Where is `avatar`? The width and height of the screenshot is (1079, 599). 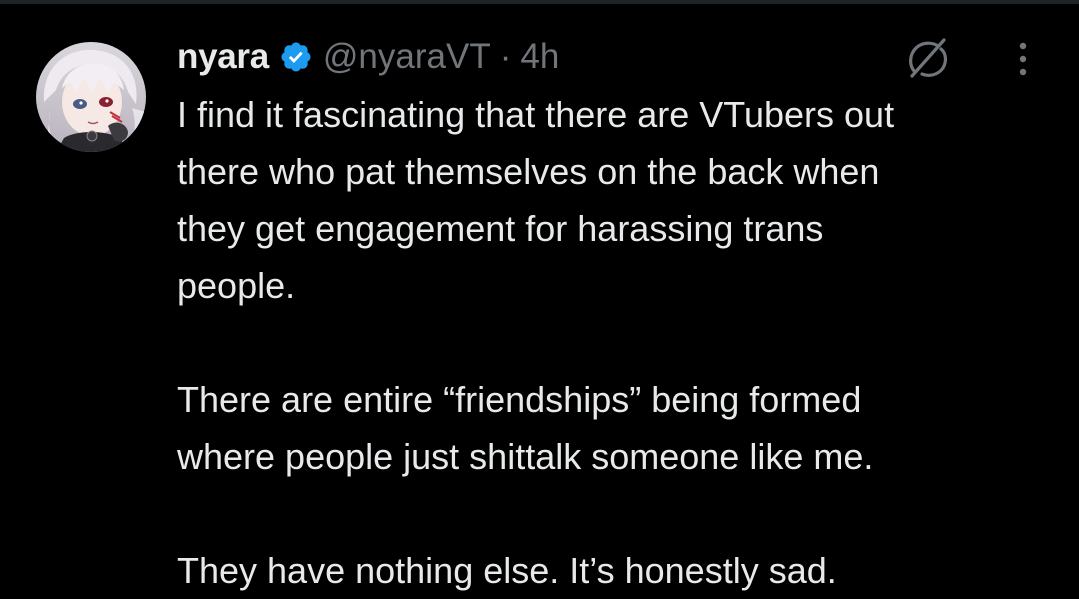
avatar is located at coordinates (91, 97).